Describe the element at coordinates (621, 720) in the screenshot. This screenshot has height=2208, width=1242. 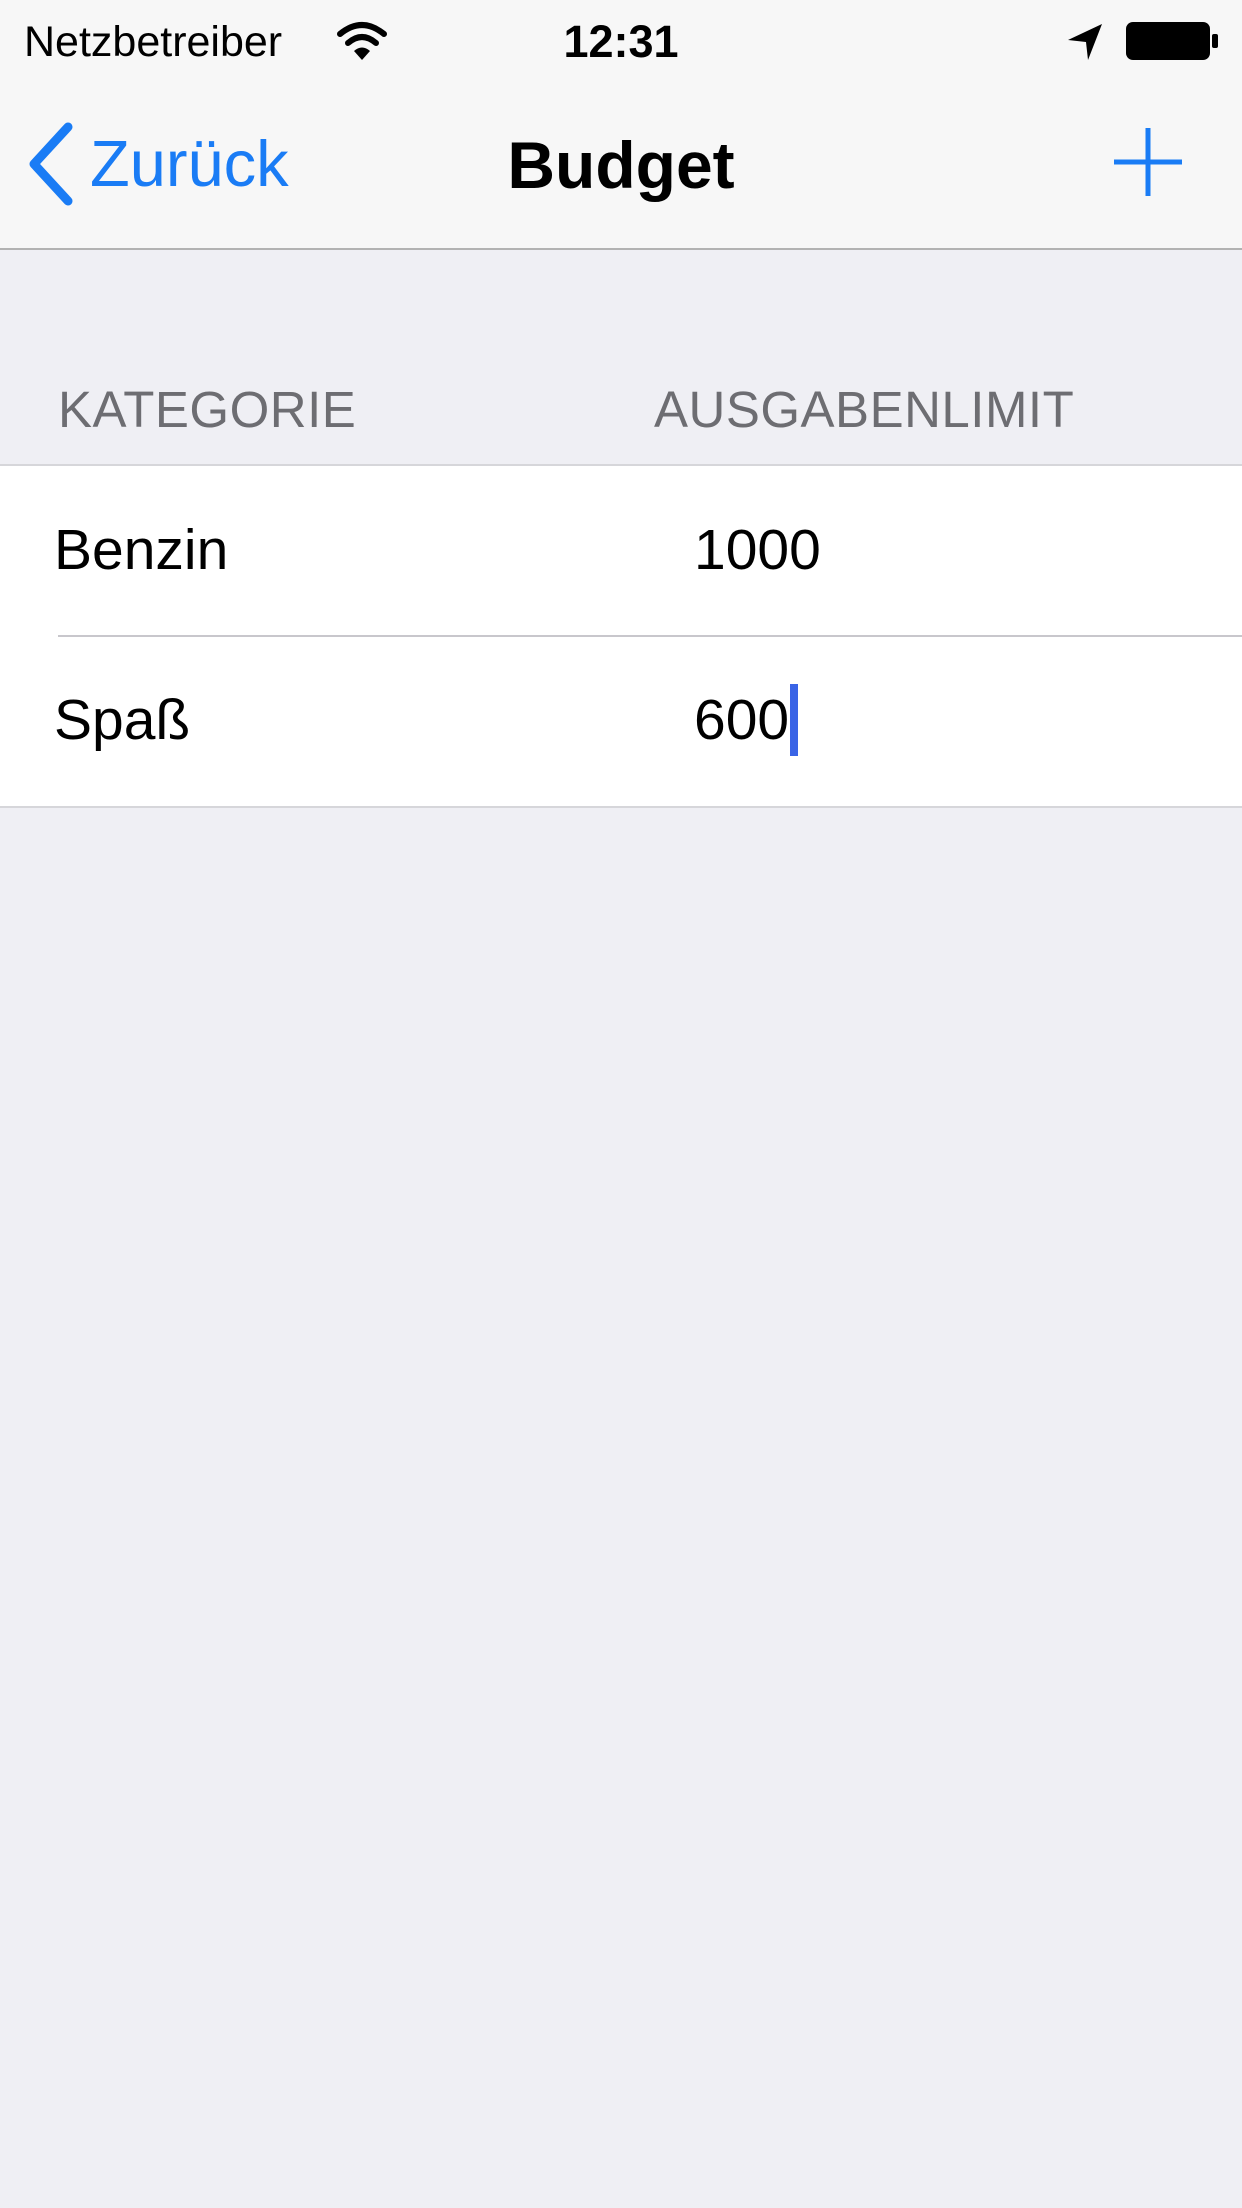
I see `table-row: Spaß 600` at that location.